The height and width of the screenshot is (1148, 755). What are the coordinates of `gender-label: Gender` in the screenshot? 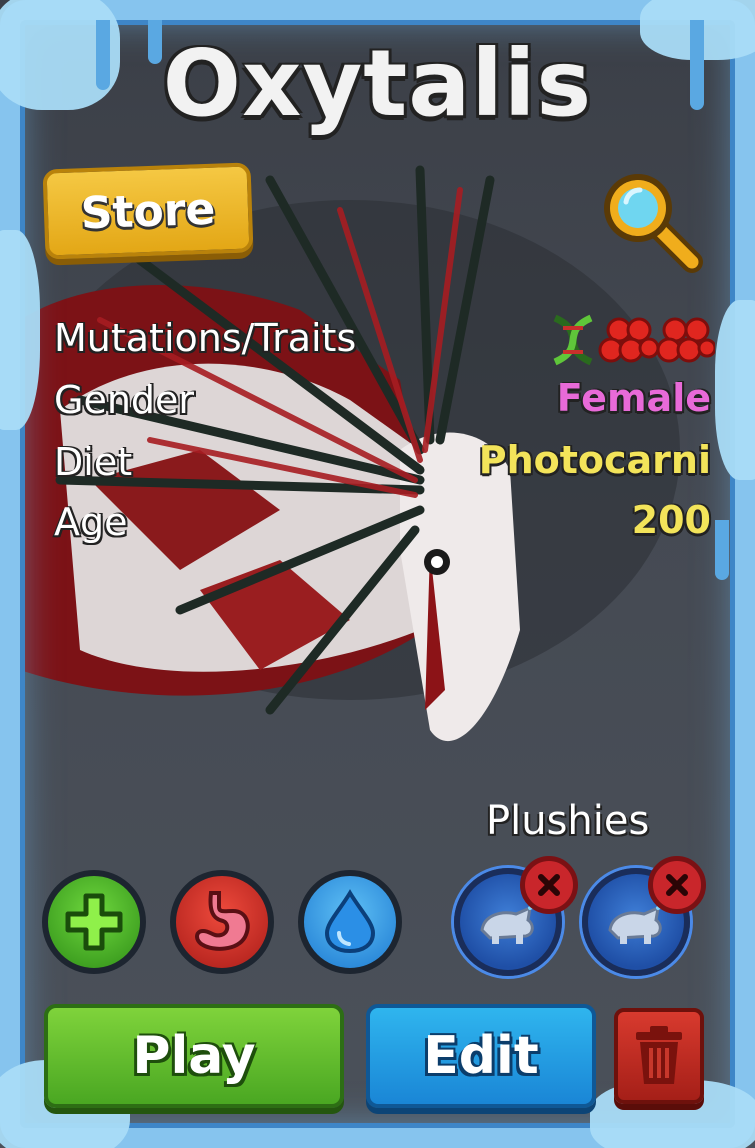 It's located at (124, 400).